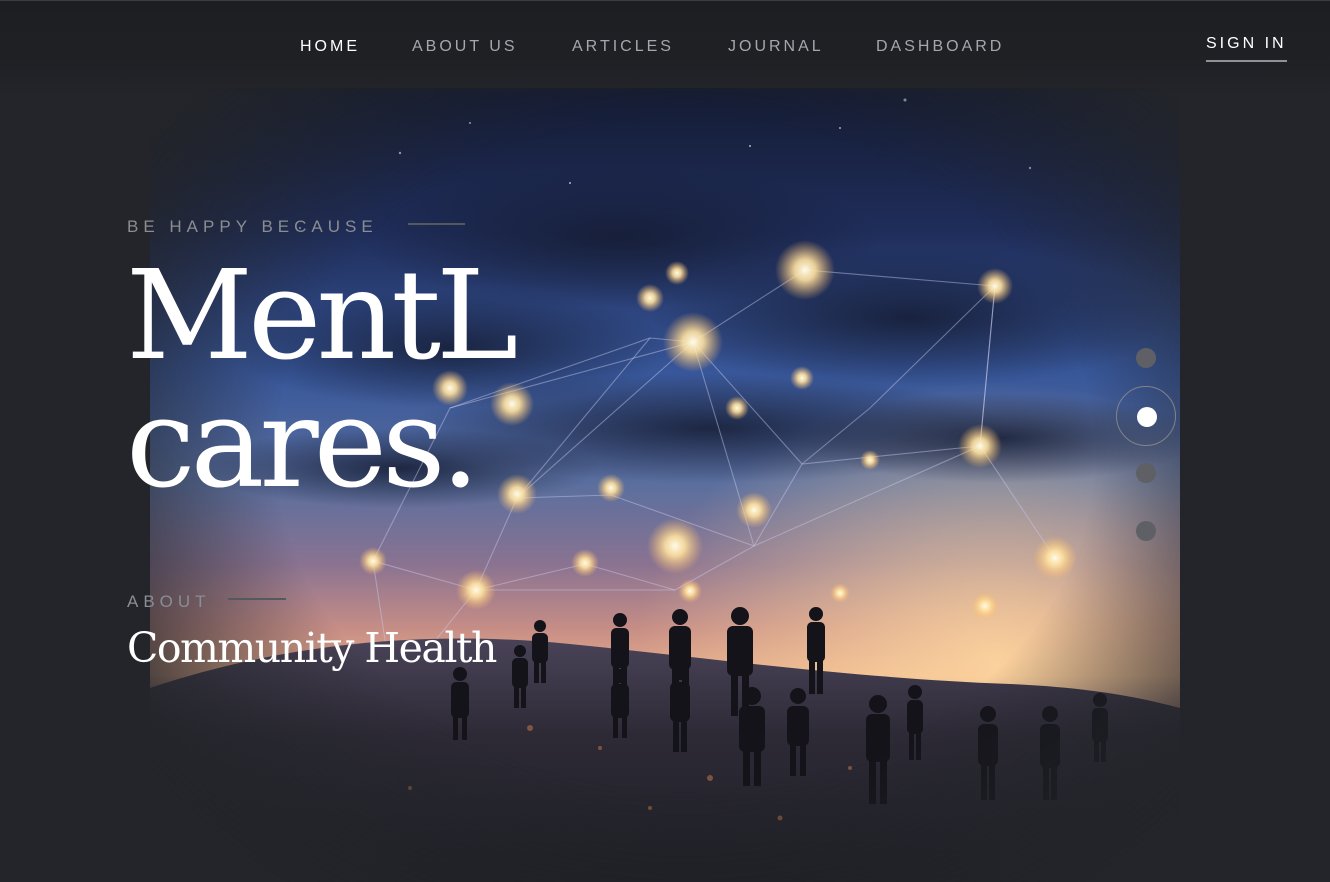 The height and width of the screenshot is (882, 1330). What do you see at coordinates (1246, 48) in the screenshot?
I see `sign-in-link: SIGN IN` at bounding box center [1246, 48].